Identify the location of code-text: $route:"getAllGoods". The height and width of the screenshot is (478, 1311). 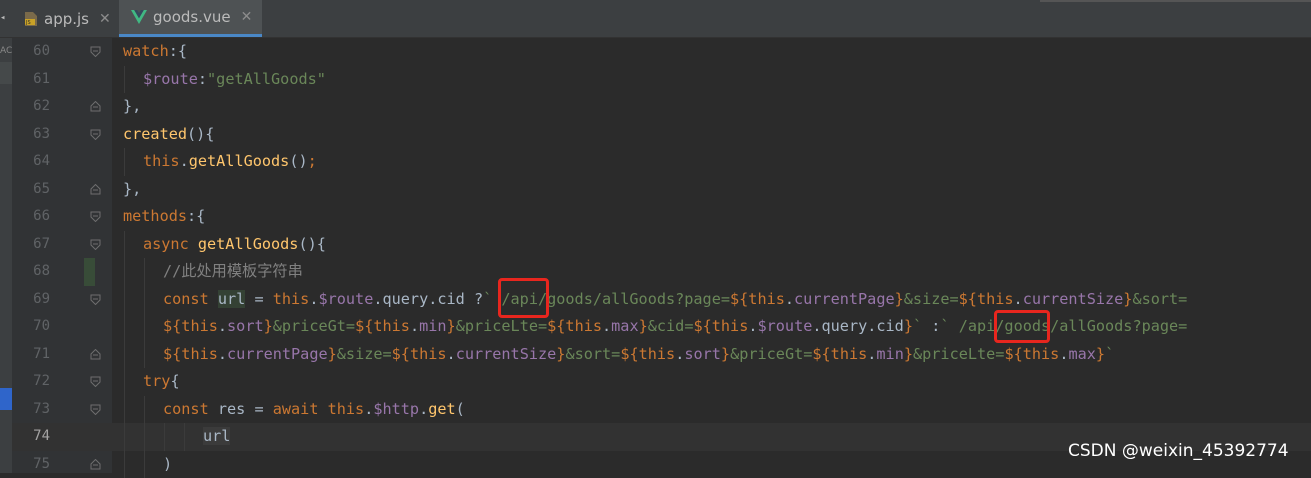
(234, 79).